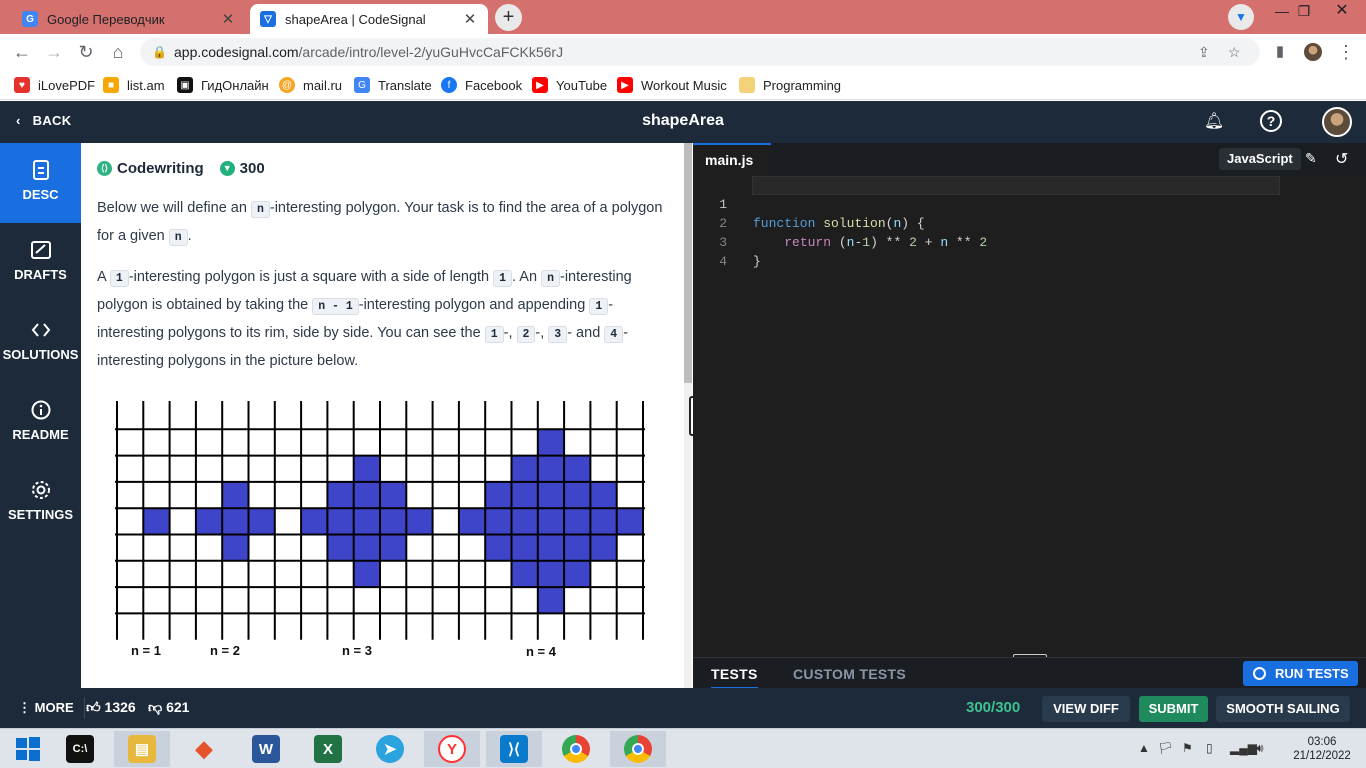 The height and width of the screenshot is (768, 1366). What do you see at coordinates (1086, 709) in the screenshot?
I see `view-diff-button: VIEW DIFF` at bounding box center [1086, 709].